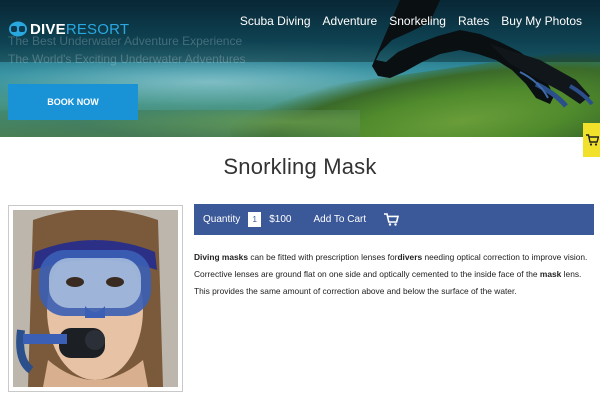 The image size is (600, 414). What do you see at coordinates (280, 219) in the screenshot?
I see `product-price: $100` at bounding box center [280, 219].